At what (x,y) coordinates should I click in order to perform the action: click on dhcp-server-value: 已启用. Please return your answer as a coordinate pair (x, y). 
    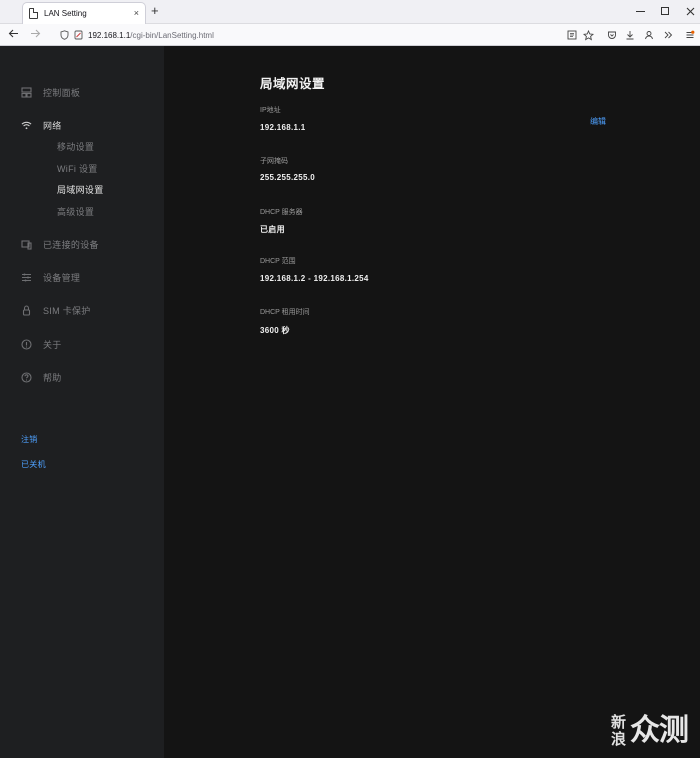
    Looking at the image, I should click on (272, 229).